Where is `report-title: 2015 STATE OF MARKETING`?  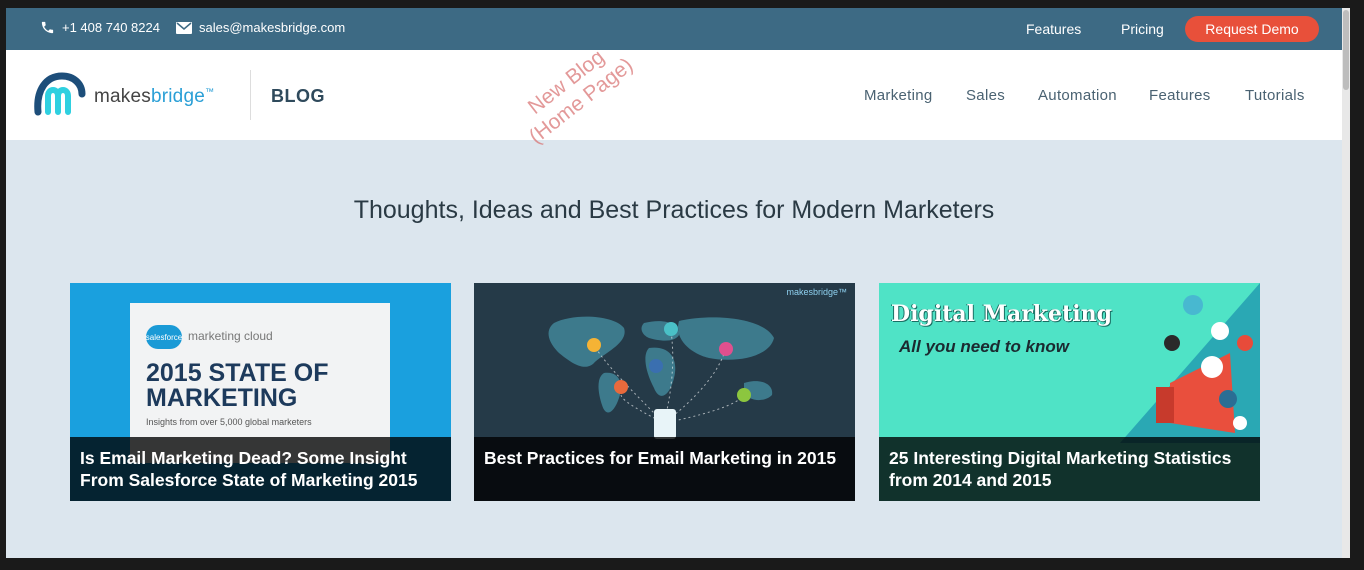
report-title: 2015 STATE OF MARKETING is located at coordinates (237, 385).